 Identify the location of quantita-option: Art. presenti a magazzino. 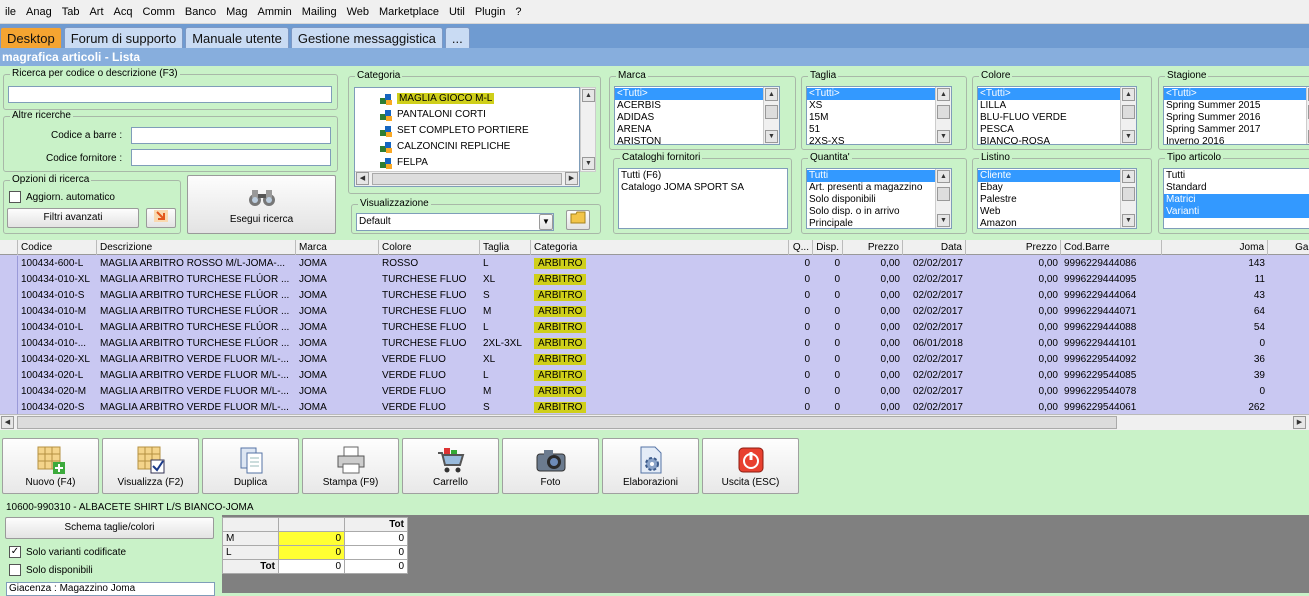
(879, 188).